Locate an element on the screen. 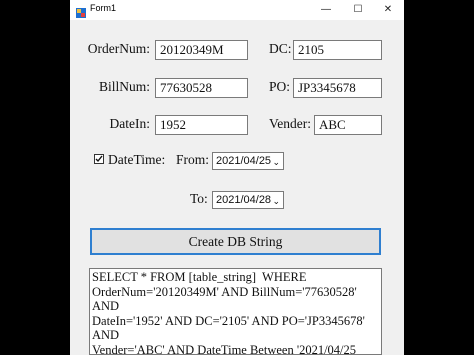 The height and width of the screenshot is (355, 474). create-db-string-button: Create DB String is located at coordinates (235, 241).